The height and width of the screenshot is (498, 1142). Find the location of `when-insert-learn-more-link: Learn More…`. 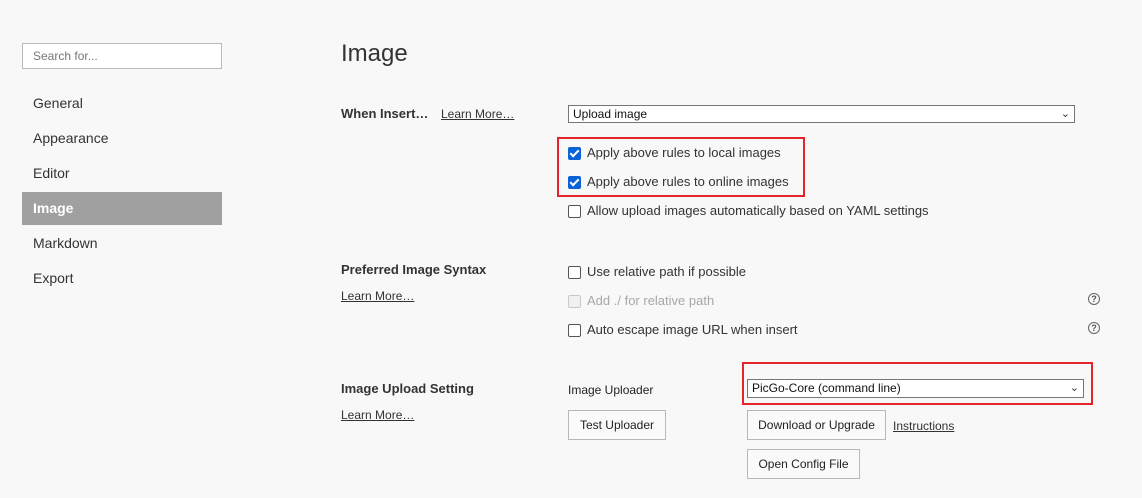

when-insert-learn-more-link: Learn More… is located at coordinates (477, 114).